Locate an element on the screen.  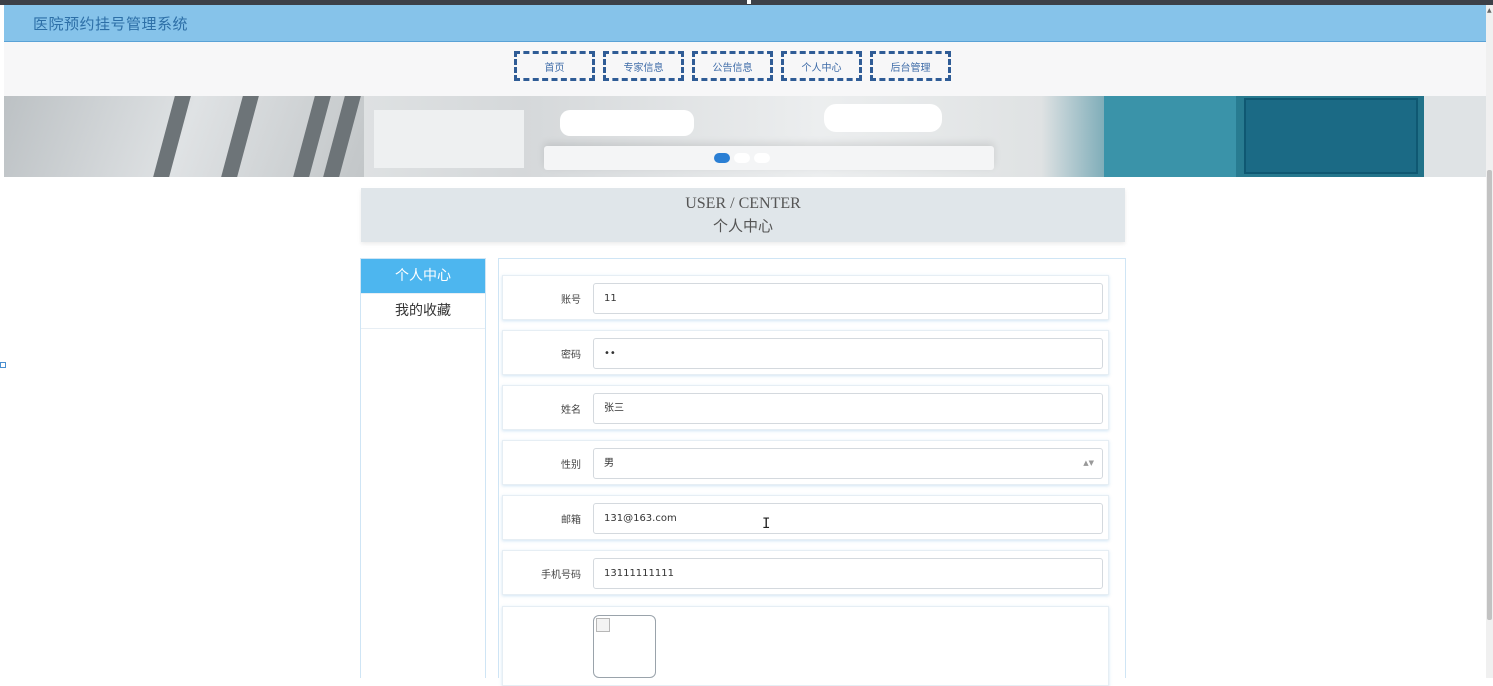
section-title-en: USER / CENTER is located at coordinates (743, 203).